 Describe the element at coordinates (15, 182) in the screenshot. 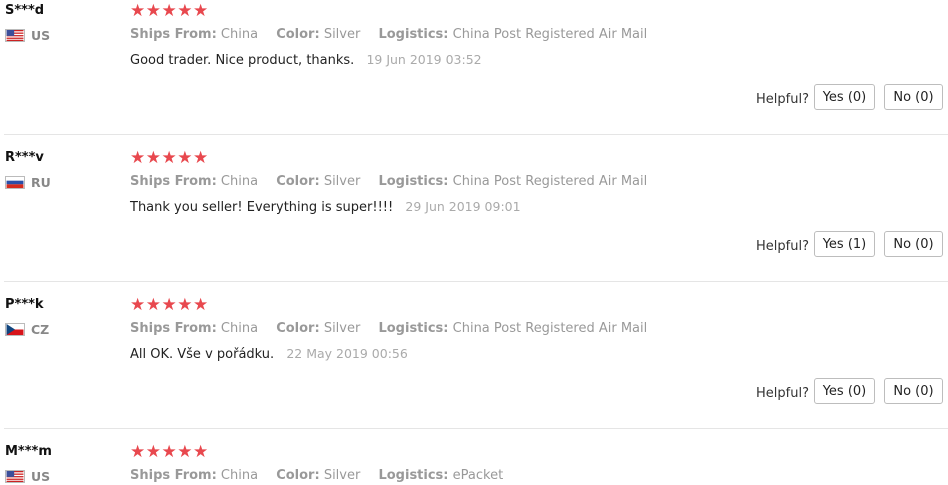

I see `ru-flag-icon` at that location.